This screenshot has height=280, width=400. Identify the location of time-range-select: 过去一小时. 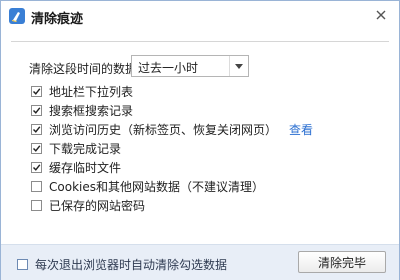
(190, 66).